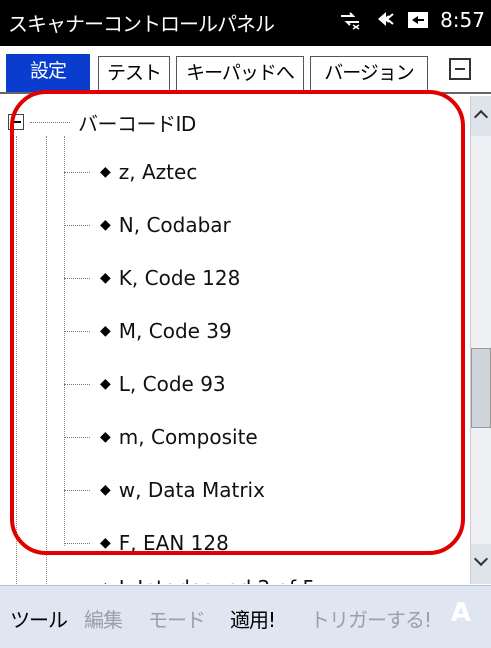  Describe the element at coordinates (191, 490) in the screenshot. I see `tree-item-label: w, Data Matrix` at that location.